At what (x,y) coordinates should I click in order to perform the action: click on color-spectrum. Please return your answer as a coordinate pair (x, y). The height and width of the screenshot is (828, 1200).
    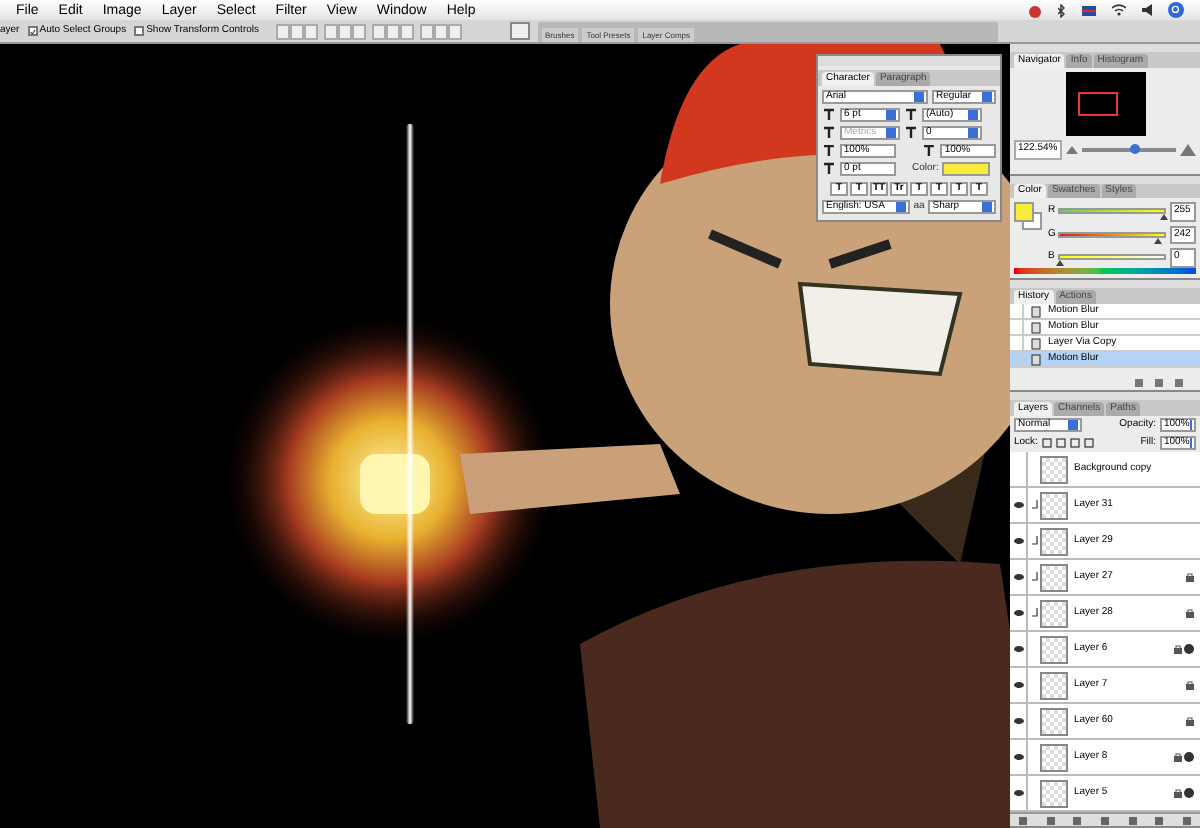
    Looking at the image, I should click on (1105, 270).